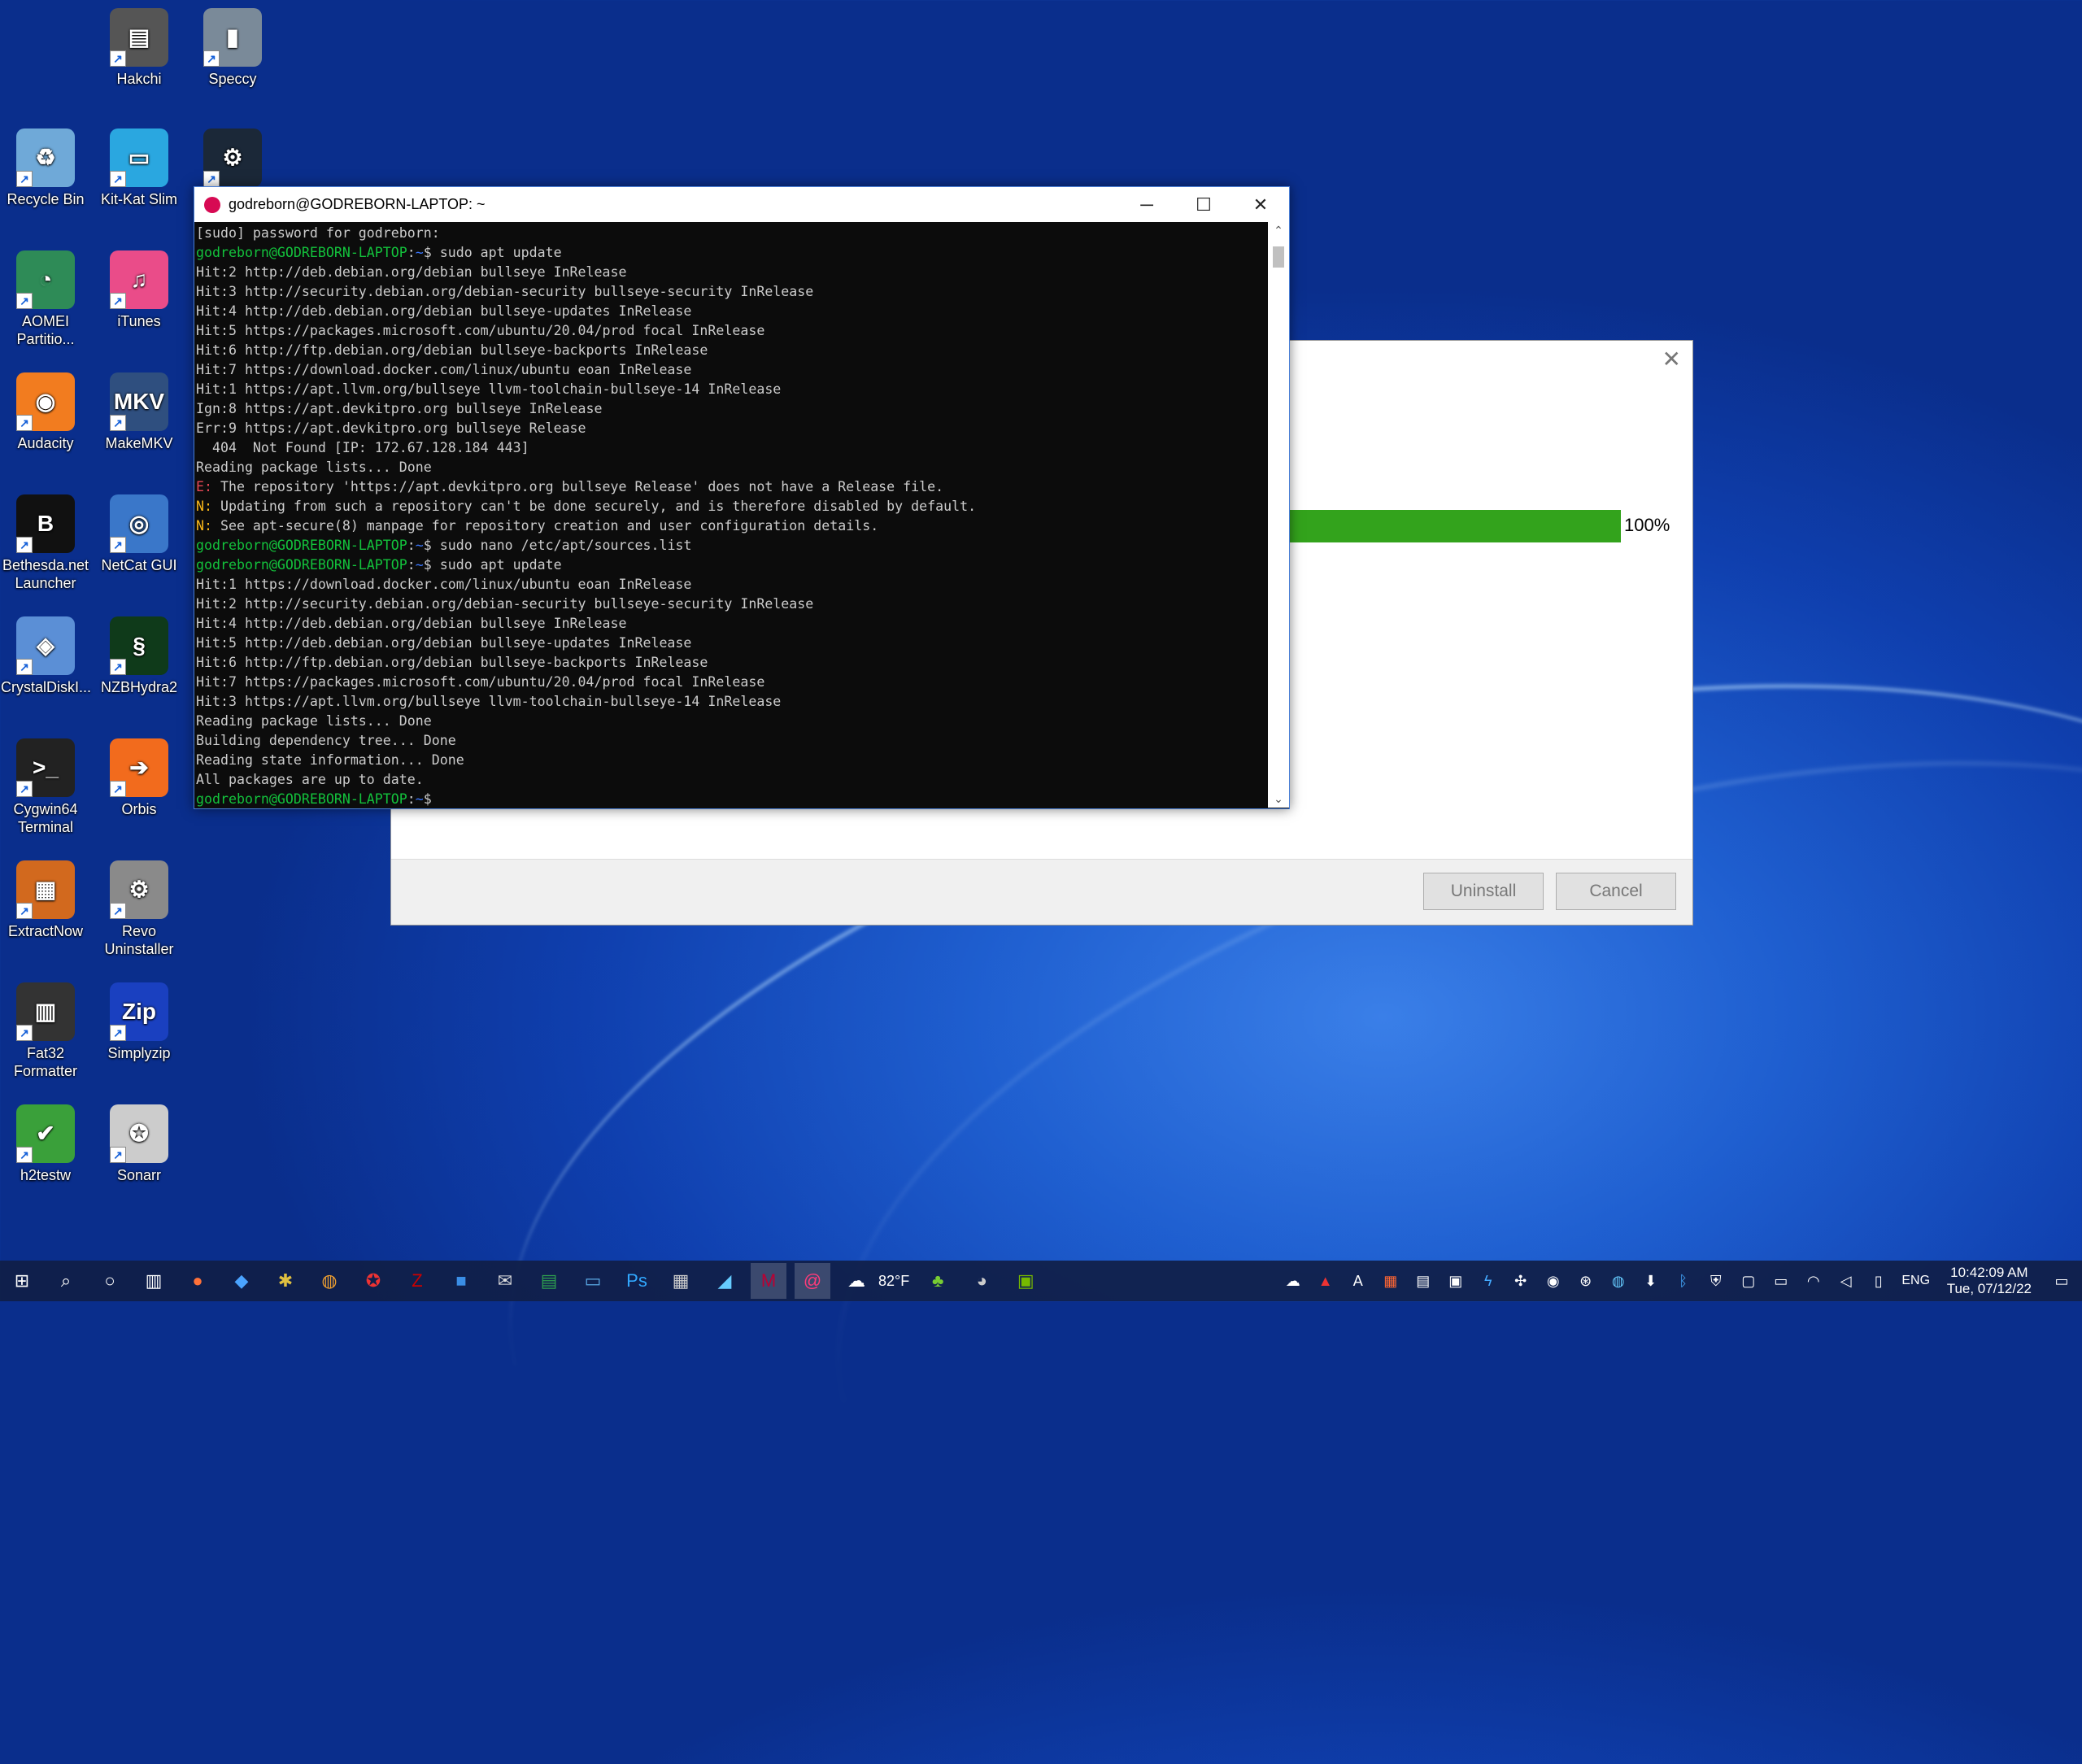 Image resolution: width=2082 pixels, height=1764 pixels. I want to click on scrollbar-thumb, so click(1279, 257).